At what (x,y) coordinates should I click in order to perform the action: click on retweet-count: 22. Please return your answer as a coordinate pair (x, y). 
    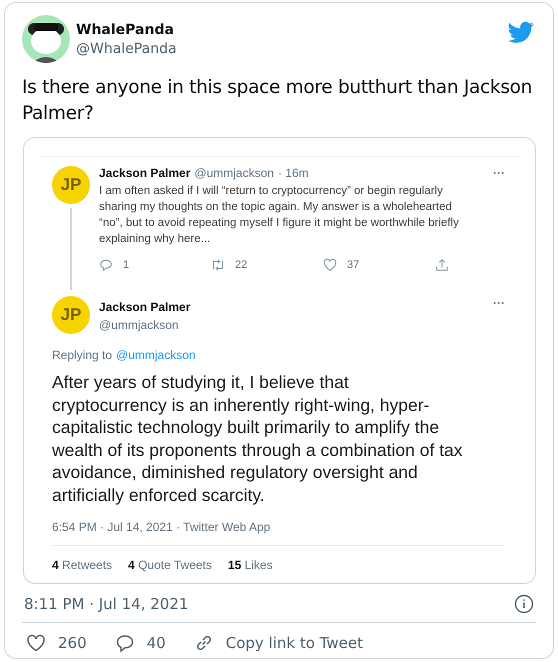
    Looking at the image, I should click on (241, 265).